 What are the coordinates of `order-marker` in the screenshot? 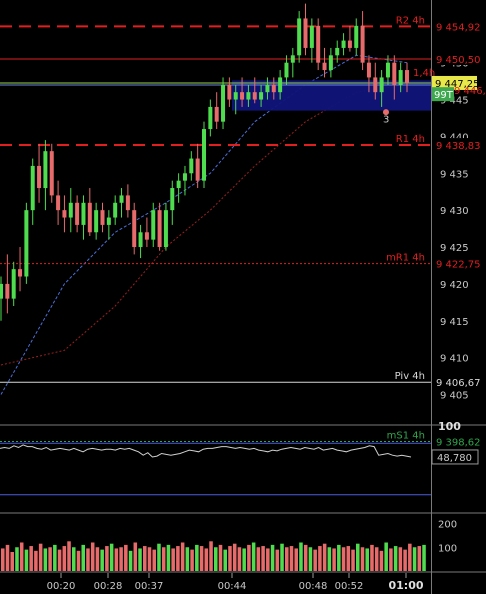 It's located at (386, 112).